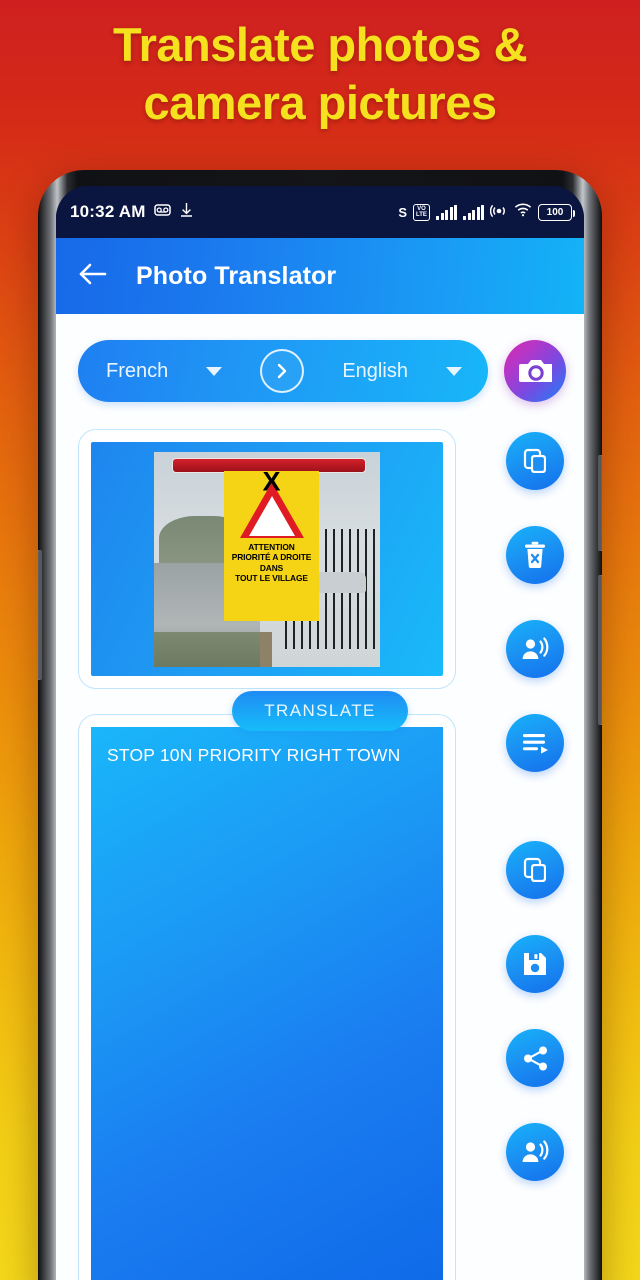  Describe the element at coordinates (402, 212) in the screenshot. I see `network-letter: S` at that location.